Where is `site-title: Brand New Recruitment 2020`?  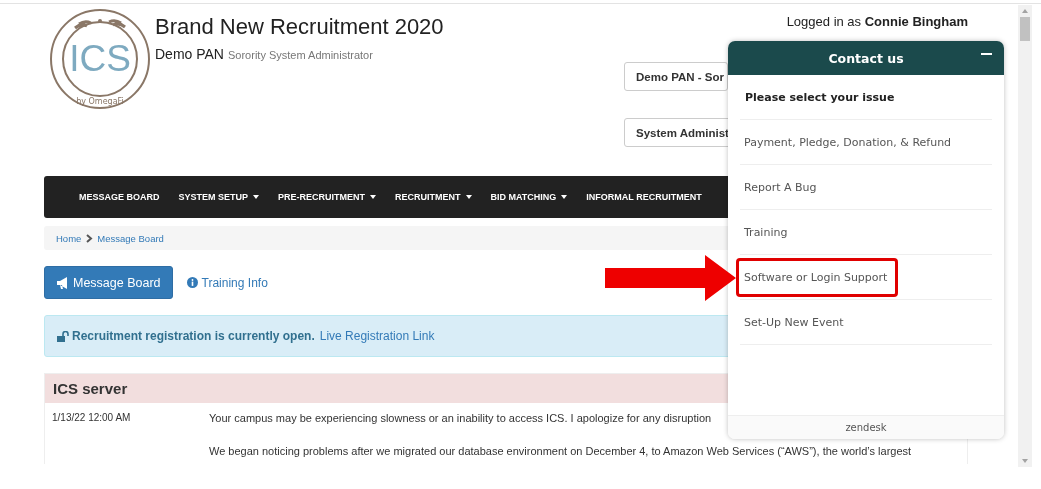
site-title: Brand New Recruitment 2020 is located at coordinates (299, 27).